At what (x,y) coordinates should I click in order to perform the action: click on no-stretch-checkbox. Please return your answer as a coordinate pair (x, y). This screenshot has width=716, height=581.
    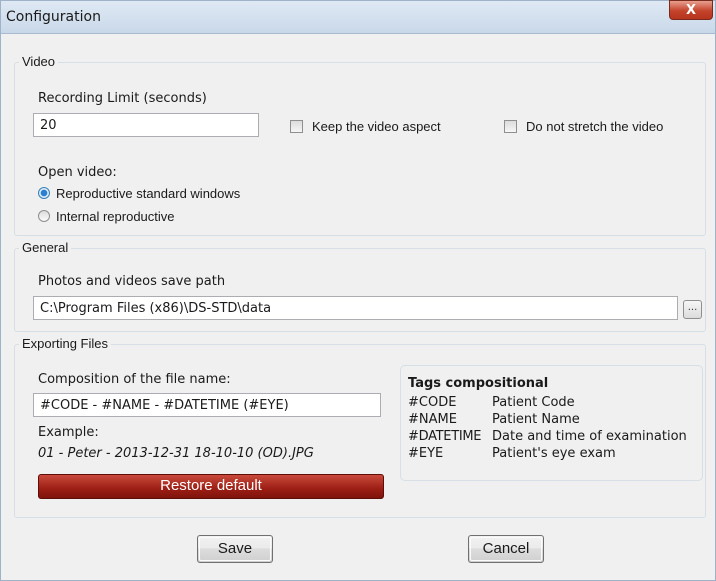
    Looking at the image, I should click on (510, 126).